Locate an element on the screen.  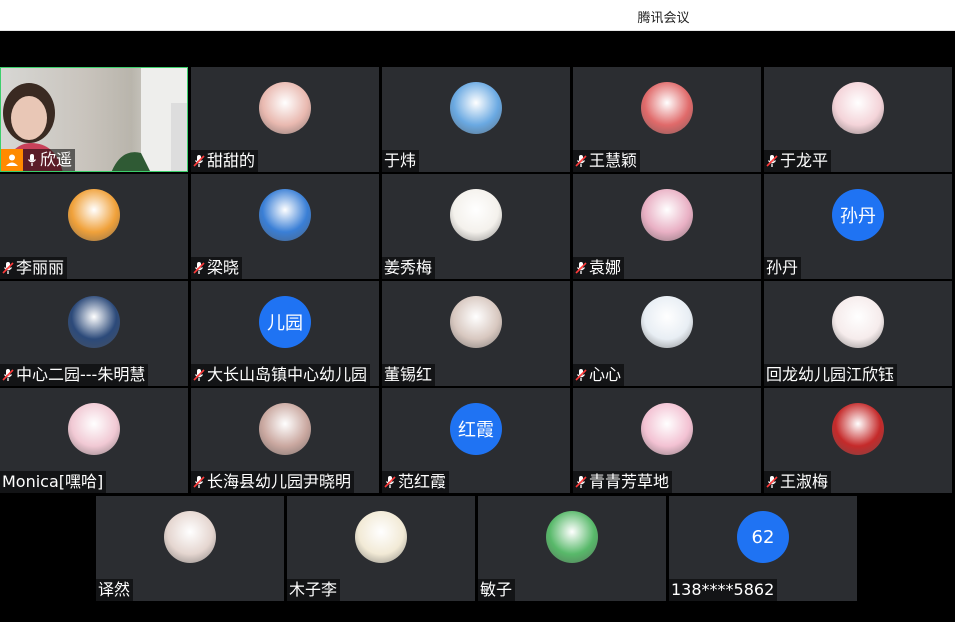
participant-tile: 心心 is located at coordinates (667, 333).